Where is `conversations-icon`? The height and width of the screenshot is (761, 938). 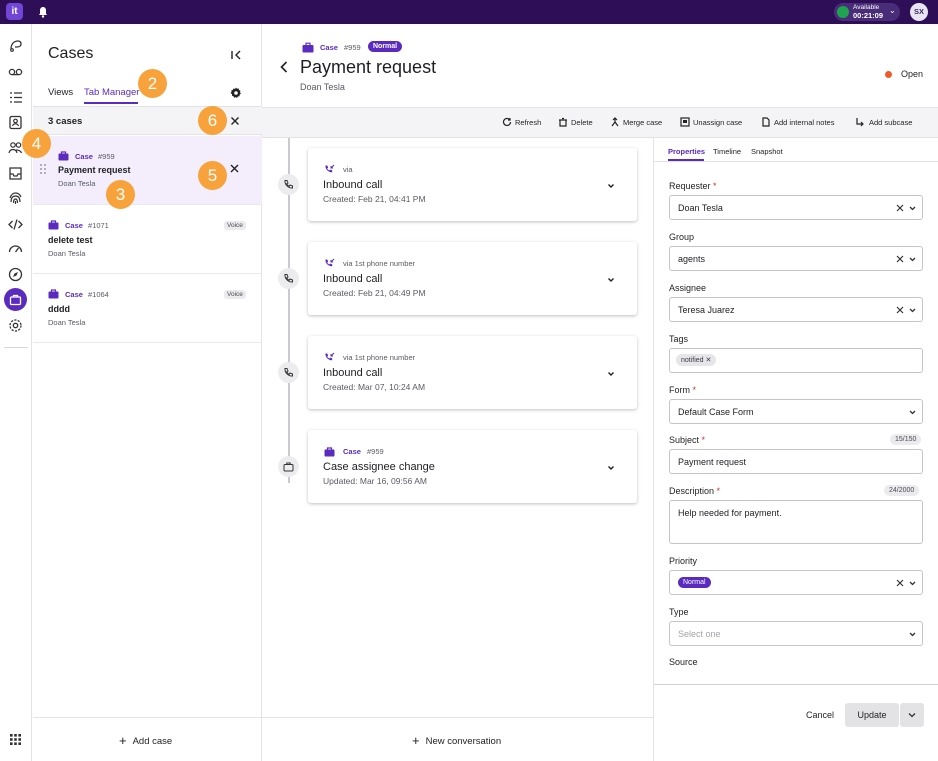
conversations-icon is located at coordinates (15, 45).